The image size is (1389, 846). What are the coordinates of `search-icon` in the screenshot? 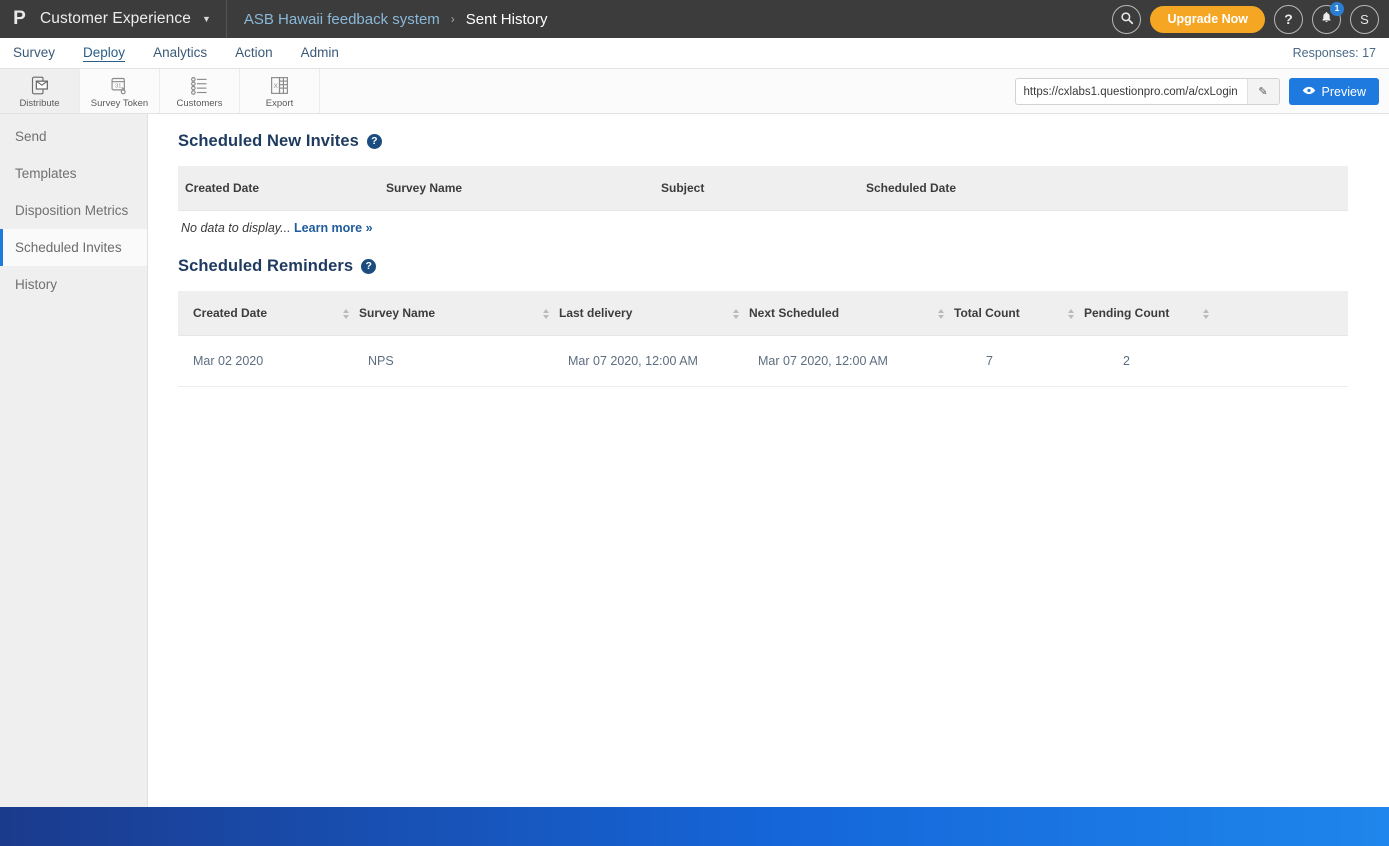 It's located at (1127, 19).